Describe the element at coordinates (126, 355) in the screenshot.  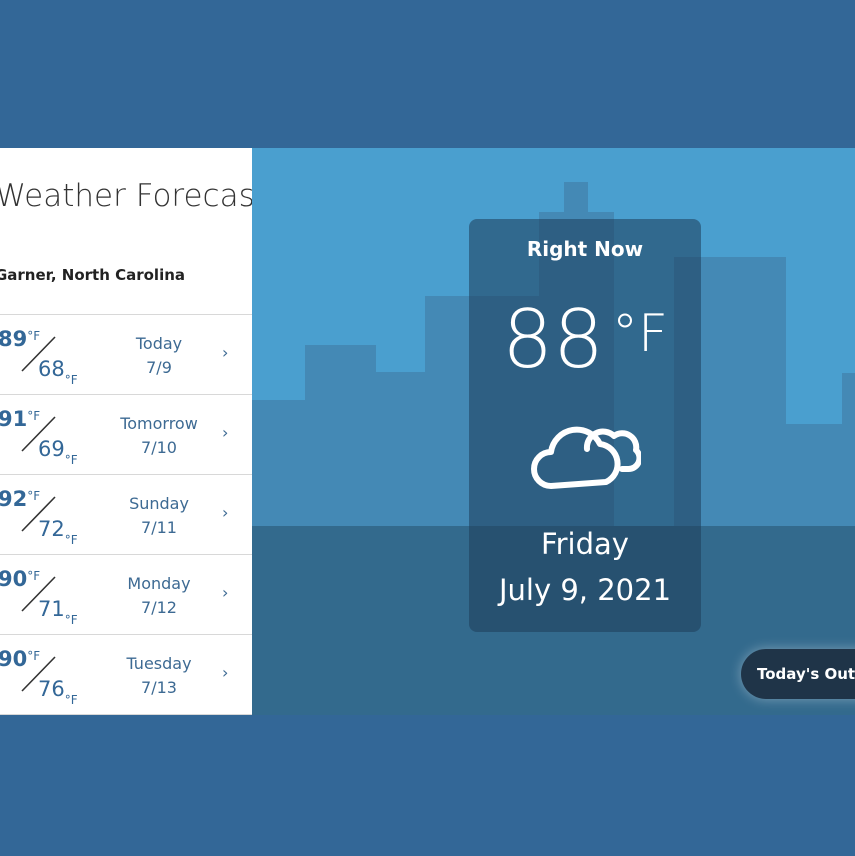
I see `forecast-day-row: 89°F 68°F Today 7/9 ›` at that location.